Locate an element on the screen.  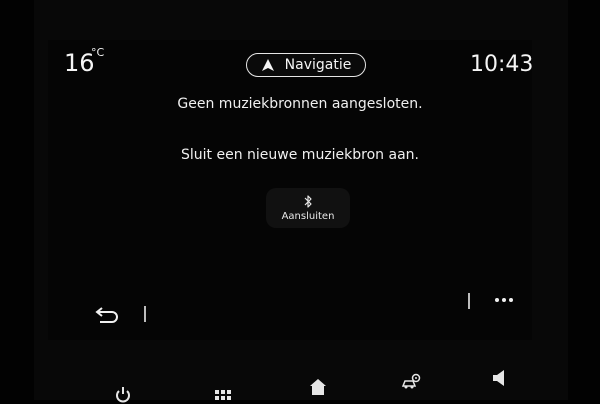
connect-button: Aansluiten is located at coordinates (308, 208).